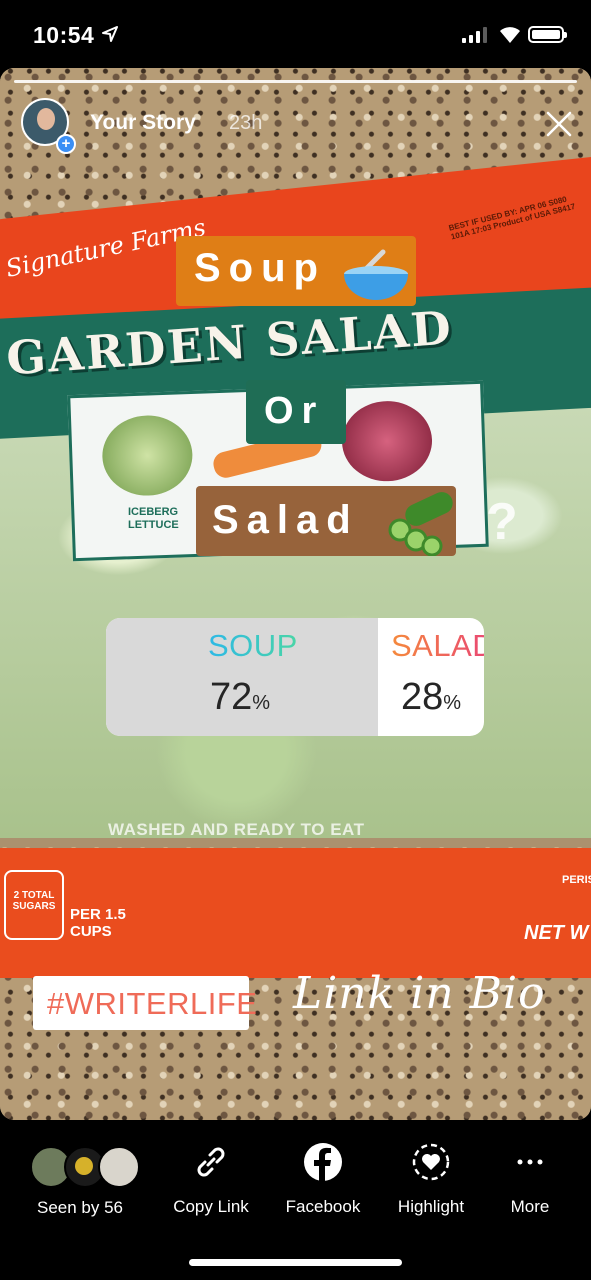 This screenshot has height=1280, width=591. I want to click on soup-sticker-text: Soup, so click(260, 268).